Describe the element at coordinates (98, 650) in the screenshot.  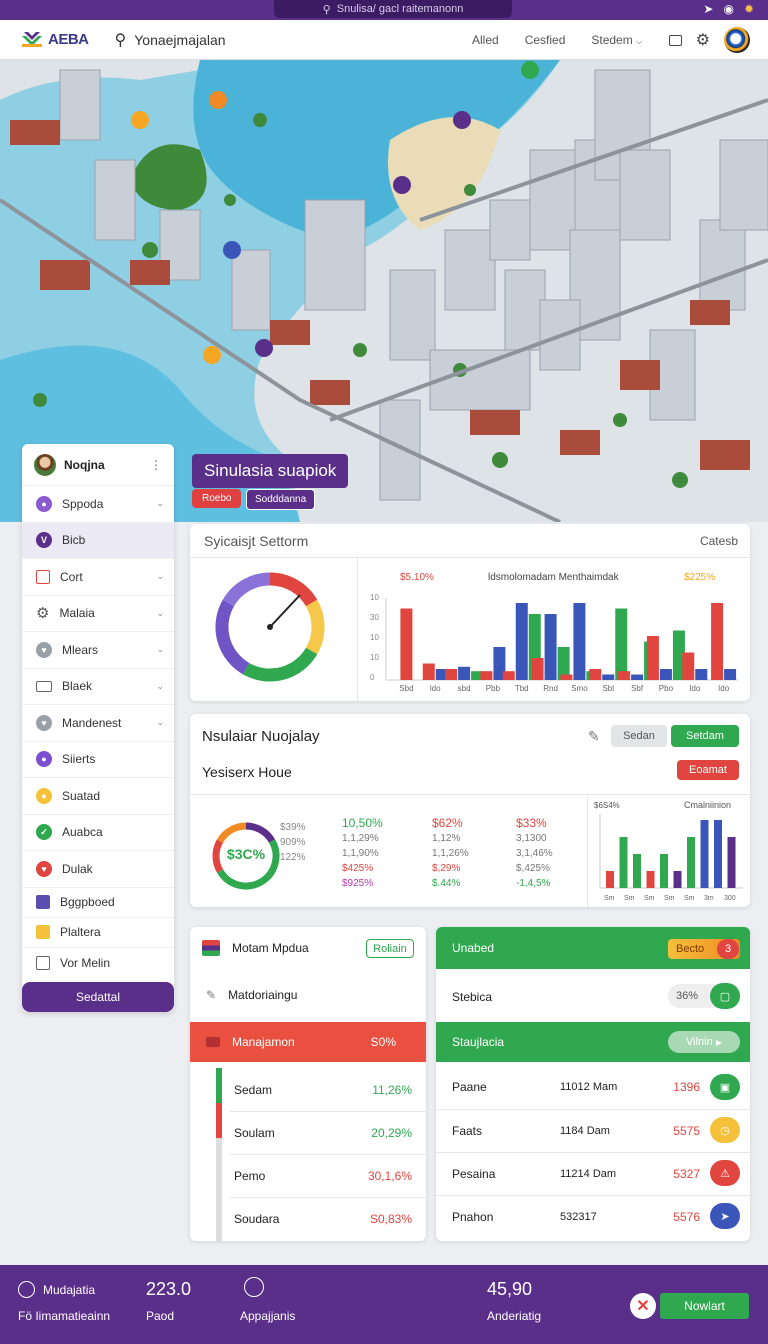
I see `sidebar-item-mlears: ♥ Mlears ⌄` at that location.